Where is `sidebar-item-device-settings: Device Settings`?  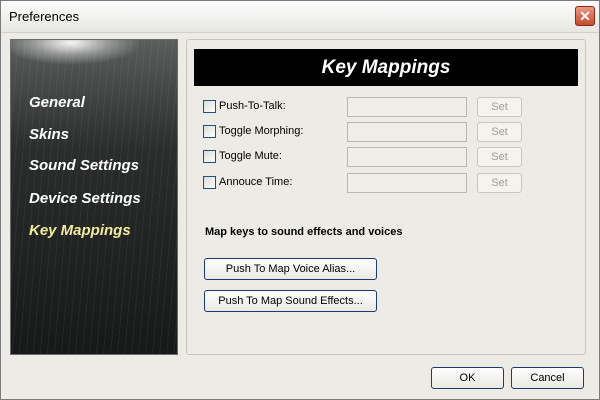 sidebar-item-device-settings: Device Settings is located at coordinates (85, 198).